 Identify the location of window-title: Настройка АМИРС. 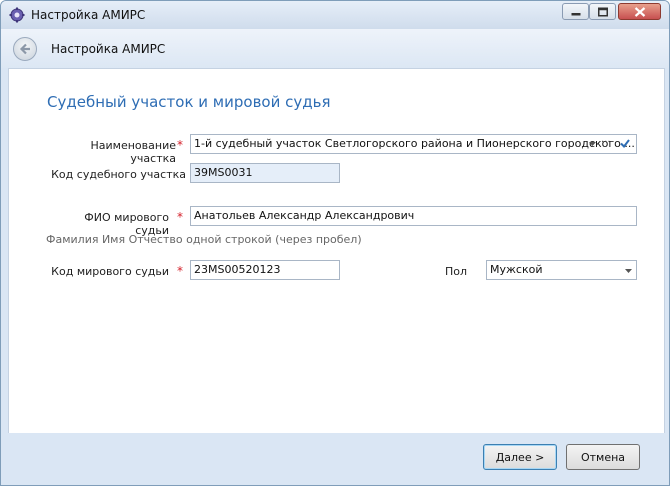
(88, 15).